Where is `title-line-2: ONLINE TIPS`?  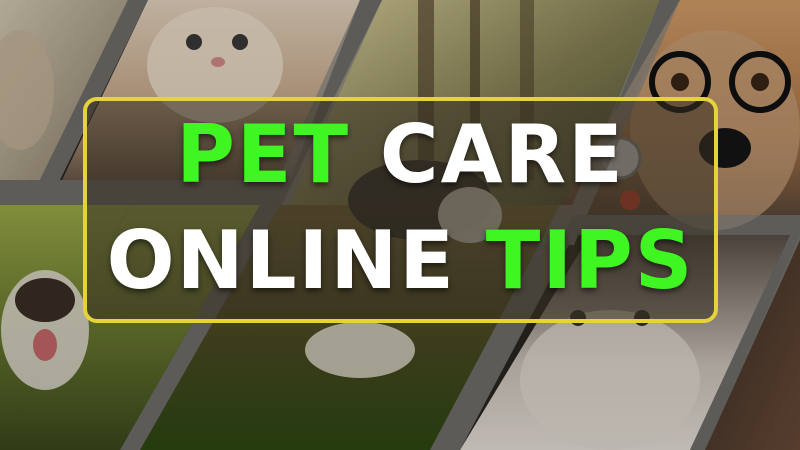 title-line-2: ONLINE TIPS is located at coordinates (400, 261).